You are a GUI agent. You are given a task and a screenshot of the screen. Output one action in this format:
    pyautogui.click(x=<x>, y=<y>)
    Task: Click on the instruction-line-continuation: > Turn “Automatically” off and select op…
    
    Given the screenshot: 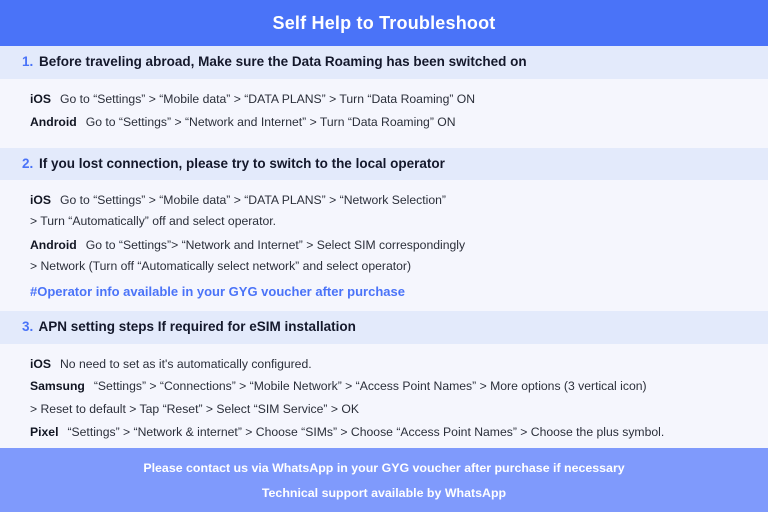 What is the action you would take?
    pyautogui.click(x=384, y=222)
    